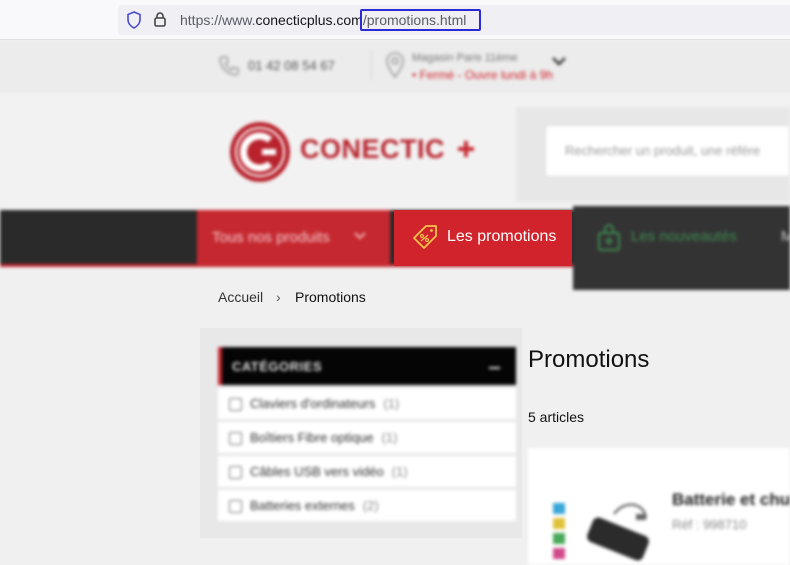  What do you see at coordinates (482, 75) in the screenshot?
I see `store-status: • Fermé - Ouvre lundi à 9h` at bounding box center [482, 75].